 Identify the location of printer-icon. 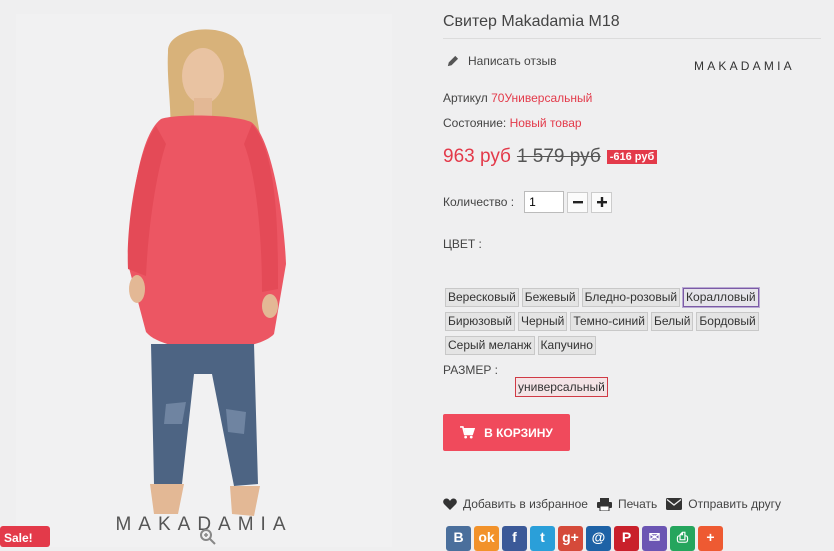
(604, 504).